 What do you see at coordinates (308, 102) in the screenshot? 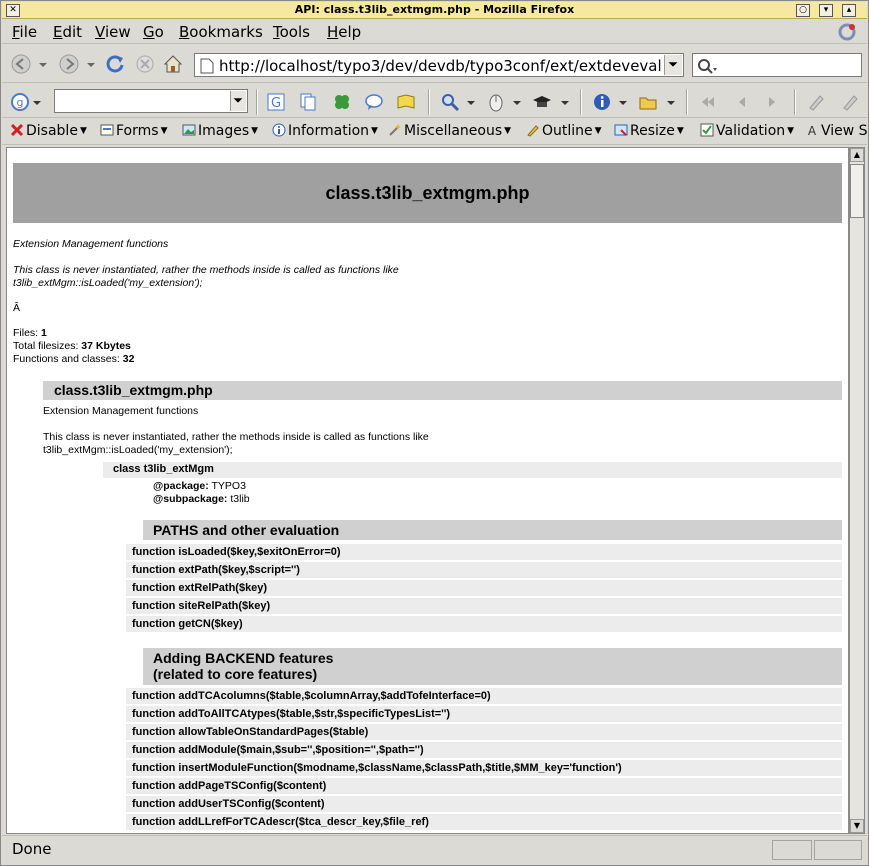
I see `site-search-icon` at bounding box center [308, 102].